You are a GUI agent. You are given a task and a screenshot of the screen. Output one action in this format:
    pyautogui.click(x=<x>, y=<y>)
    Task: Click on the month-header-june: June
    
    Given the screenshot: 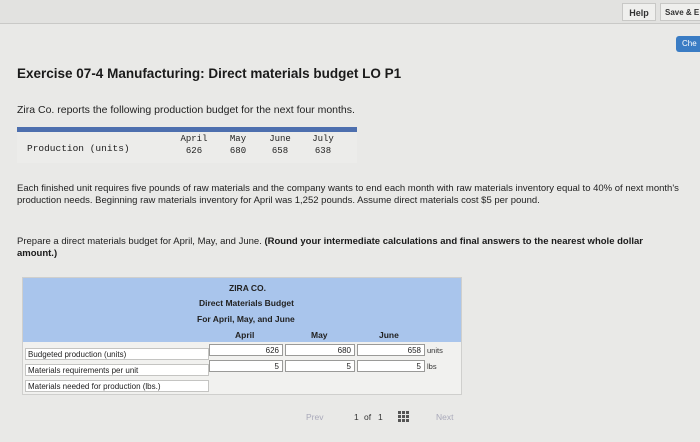 What is the action you would take?
    pyautogui.click(x=280, y=139)
    